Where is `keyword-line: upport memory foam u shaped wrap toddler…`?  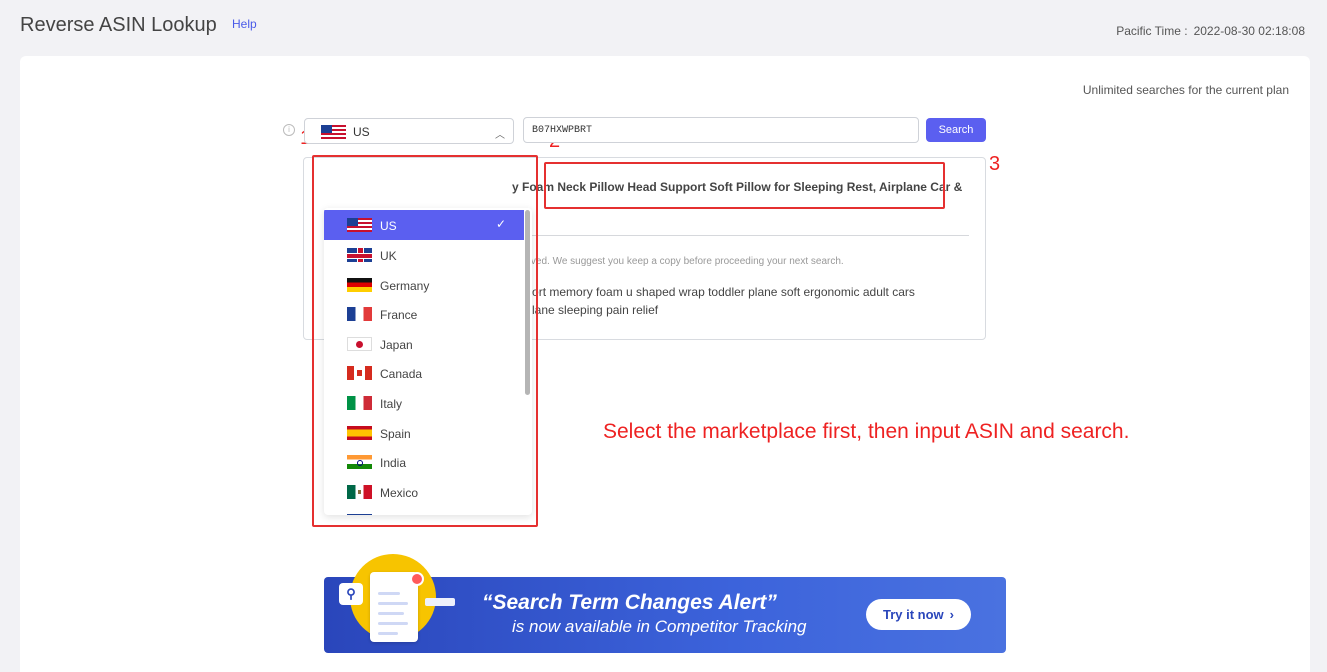
keyword-line: upport memory foam u shaped wrap toddler… is located at coordinates (713, 292).